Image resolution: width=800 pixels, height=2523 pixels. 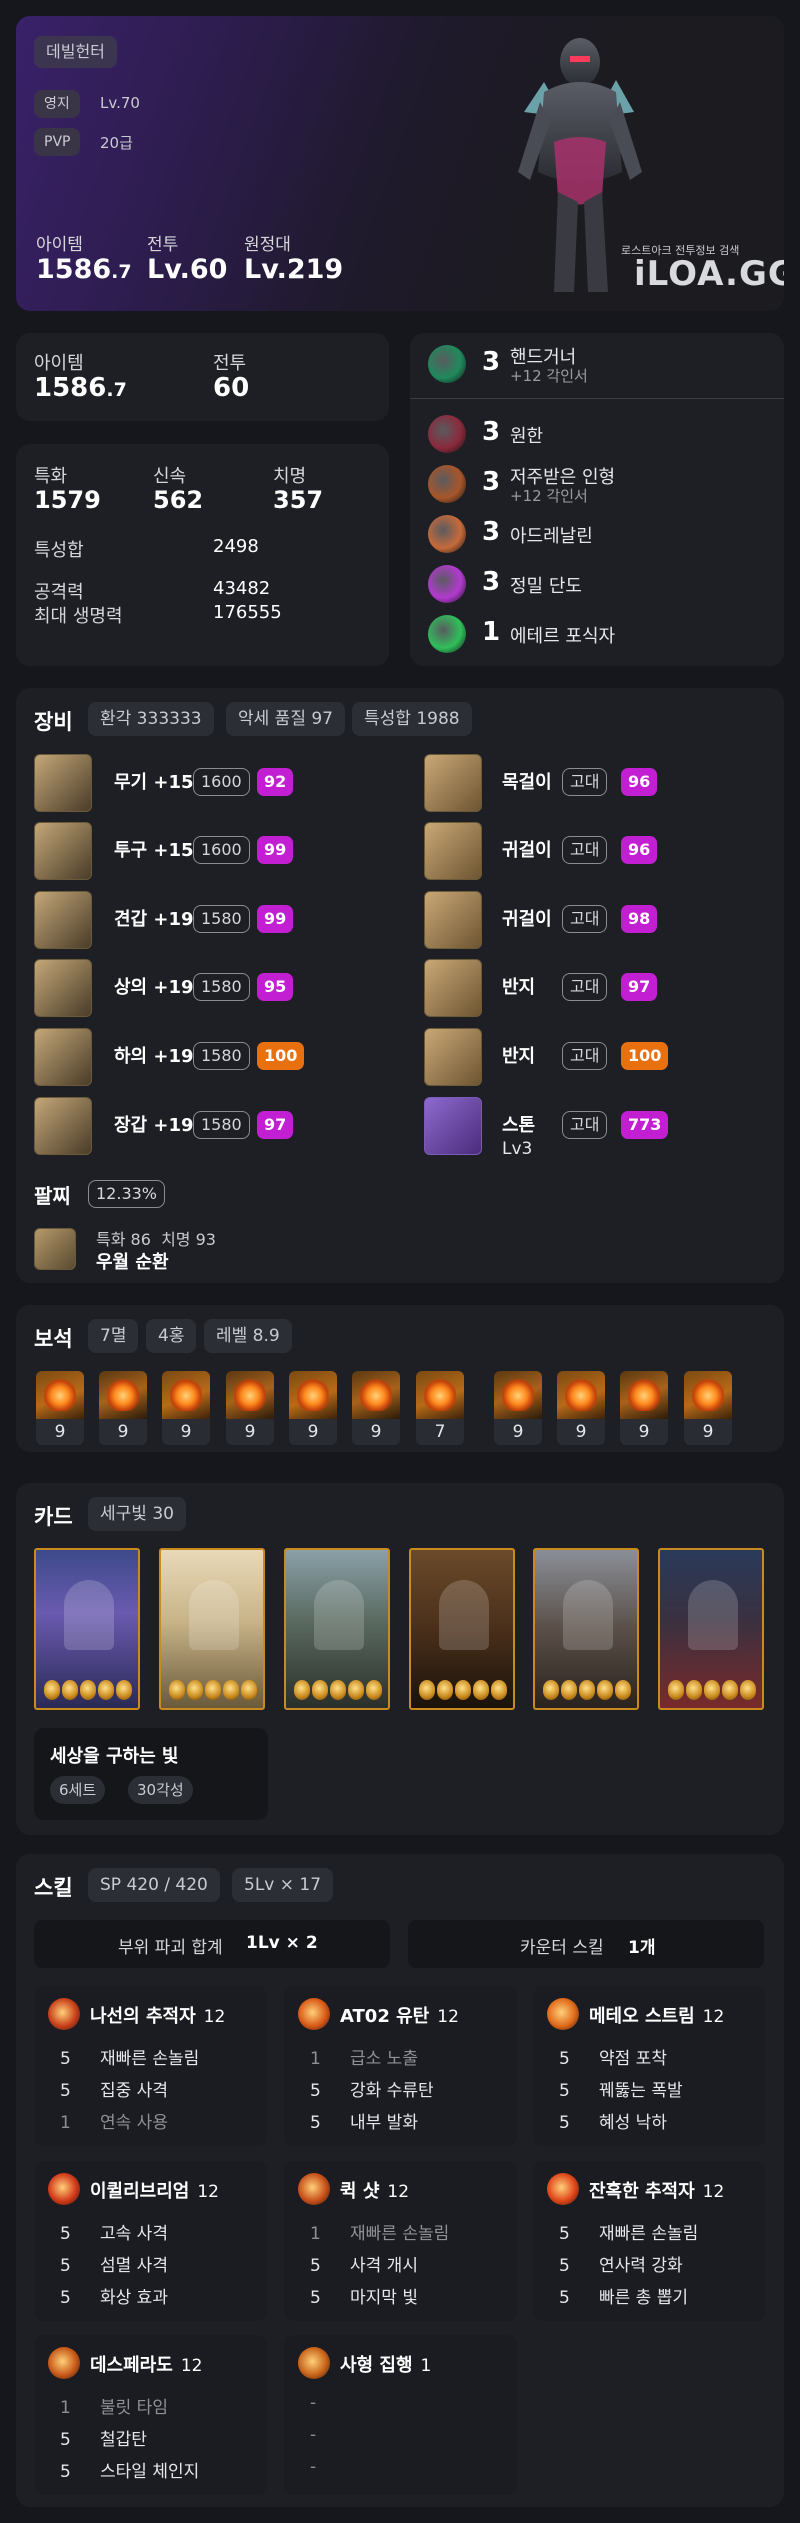 What do you see at coordinates (55, 1249) in the screenshot?
I see `bracelet-icon` at bounding box center [55, 1249].